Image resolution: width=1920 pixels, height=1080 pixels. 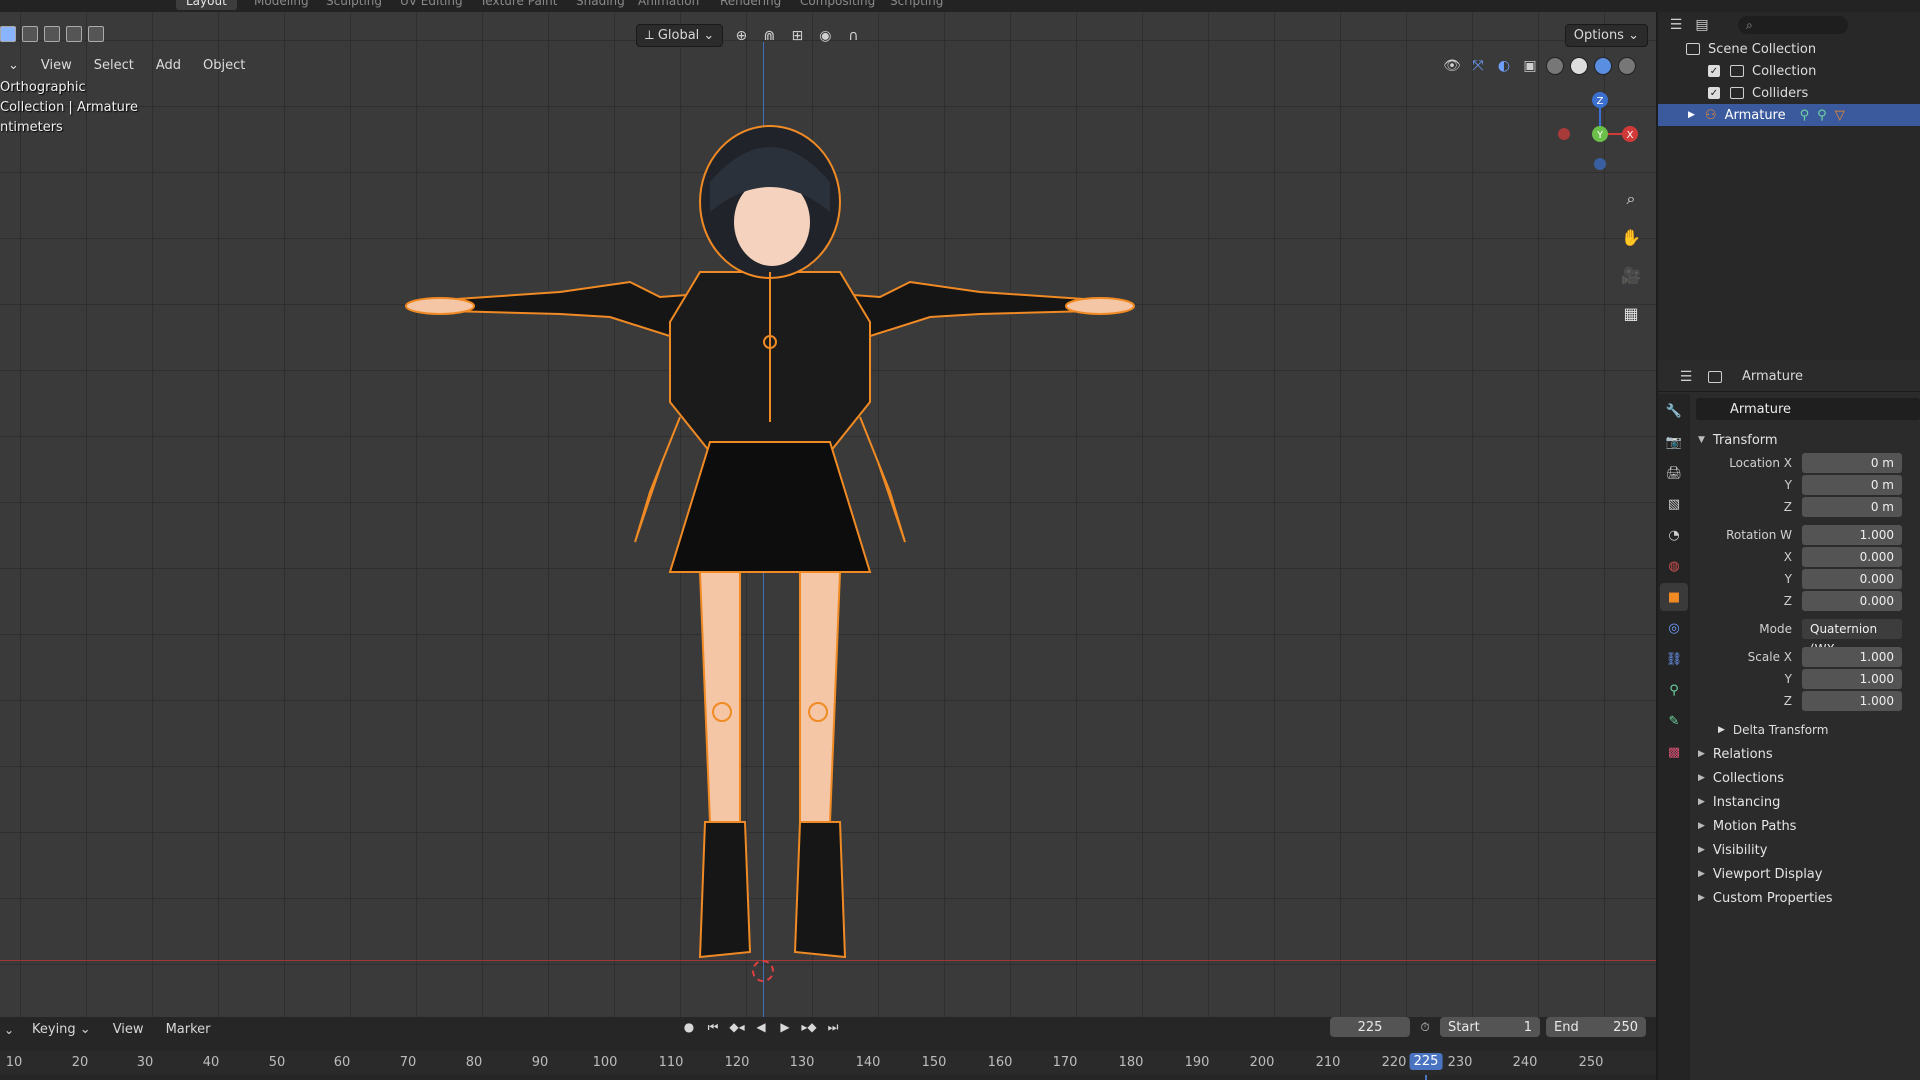 What do you see at coordinates (1840, 115) in the screenshot?
I see `mesh-data-icon: ▽` at bounding box center [1840, 115].